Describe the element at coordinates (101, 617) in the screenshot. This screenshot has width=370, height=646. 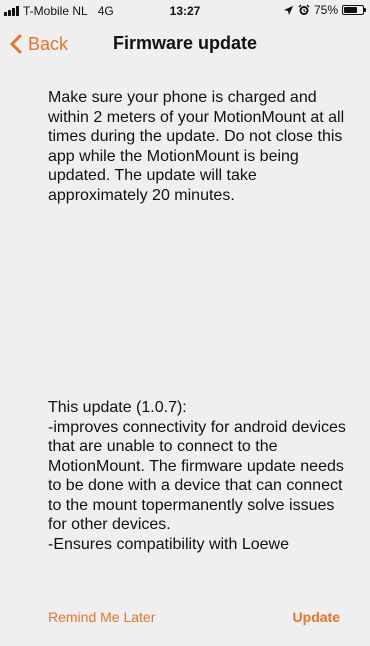
I see `remind-me-later-button: Remind Me Later` at that location.